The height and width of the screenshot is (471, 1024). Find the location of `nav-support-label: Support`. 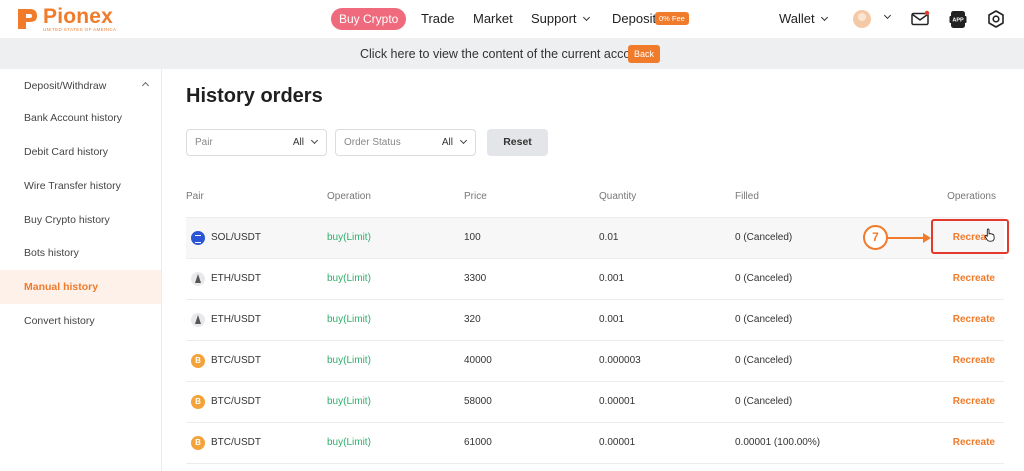

nav-support-label: Support is located at coordinates (554, 18).